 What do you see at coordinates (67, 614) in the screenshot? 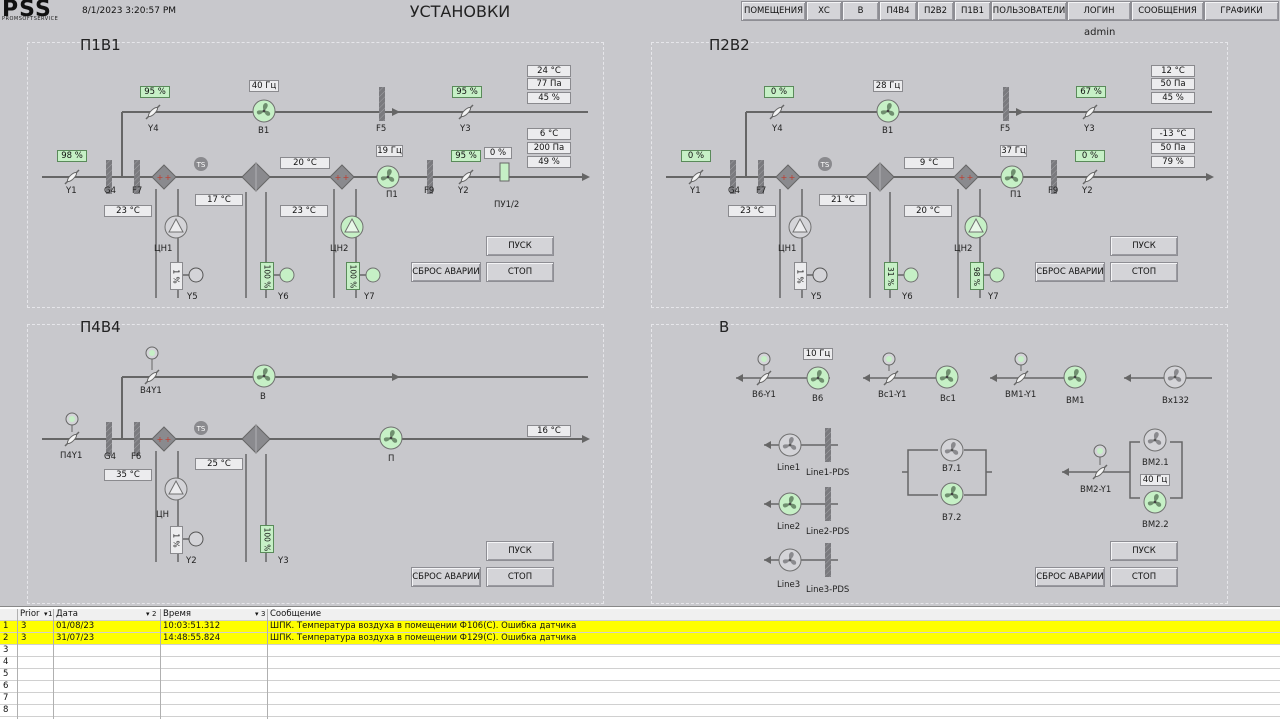
I see `col-date: Дата` at bounding box center [67, 614].